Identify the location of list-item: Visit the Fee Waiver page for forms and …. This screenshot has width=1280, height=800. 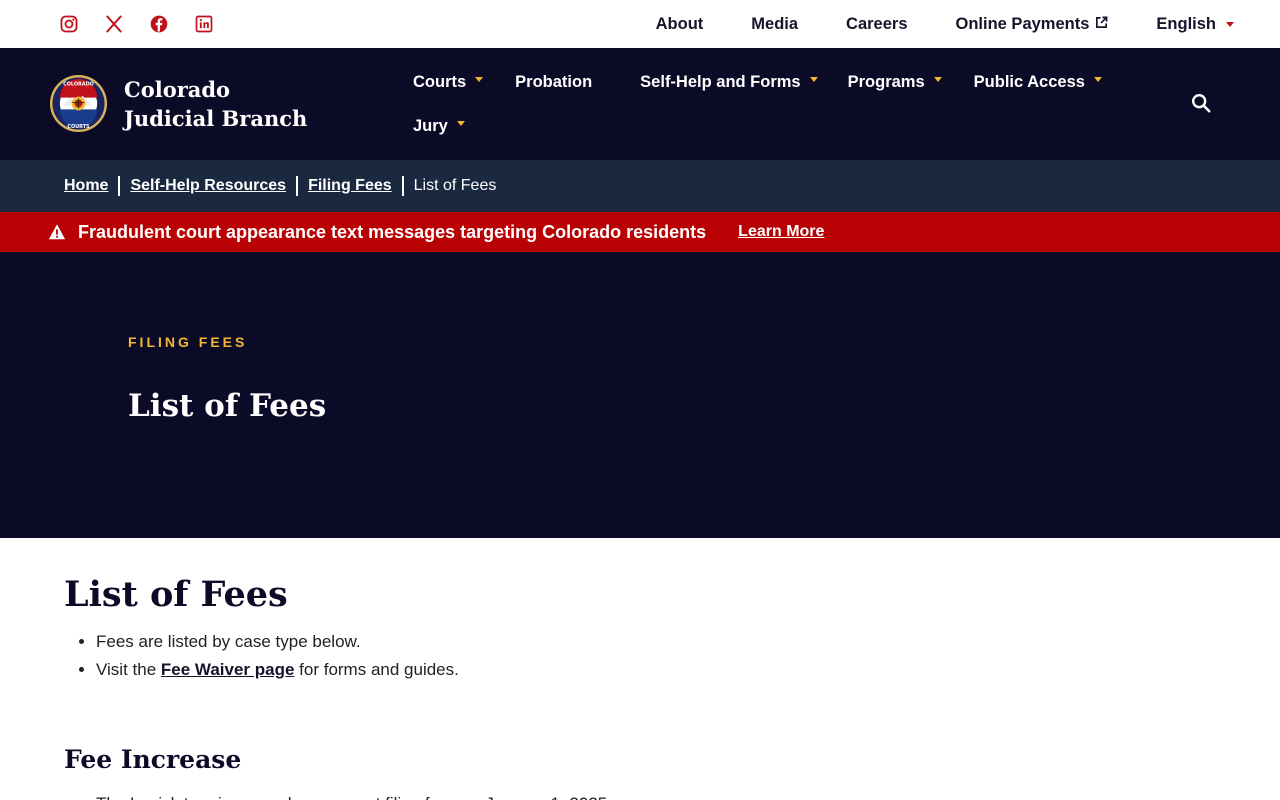
(688, 670).